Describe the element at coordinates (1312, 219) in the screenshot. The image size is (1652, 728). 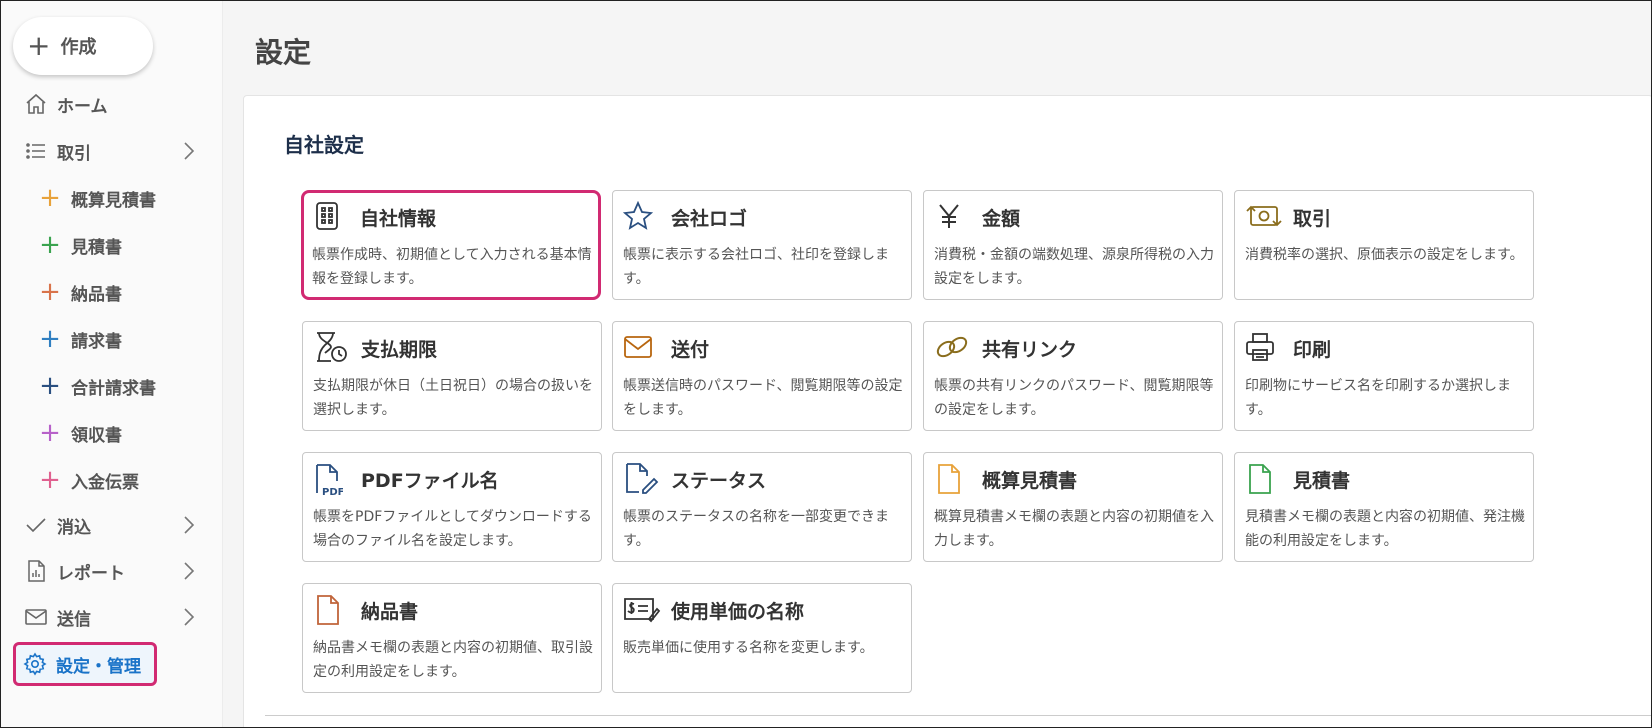
I see `card-title: 取引` at that location.